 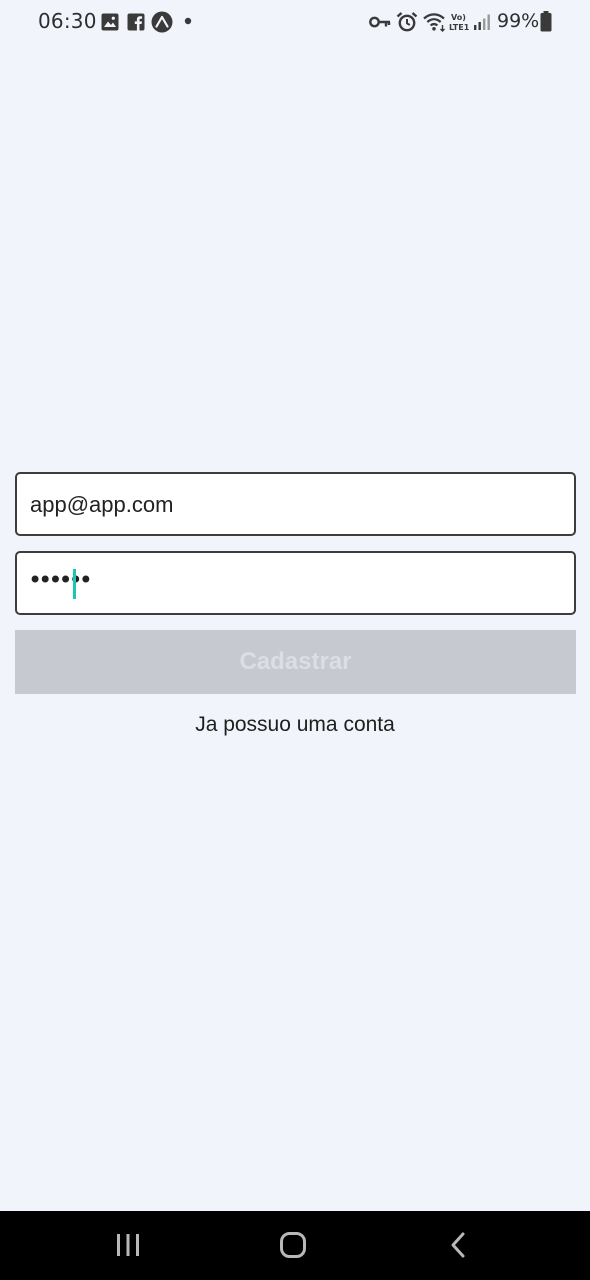 I want to click on battery-icon, so click(x=546, y=21).